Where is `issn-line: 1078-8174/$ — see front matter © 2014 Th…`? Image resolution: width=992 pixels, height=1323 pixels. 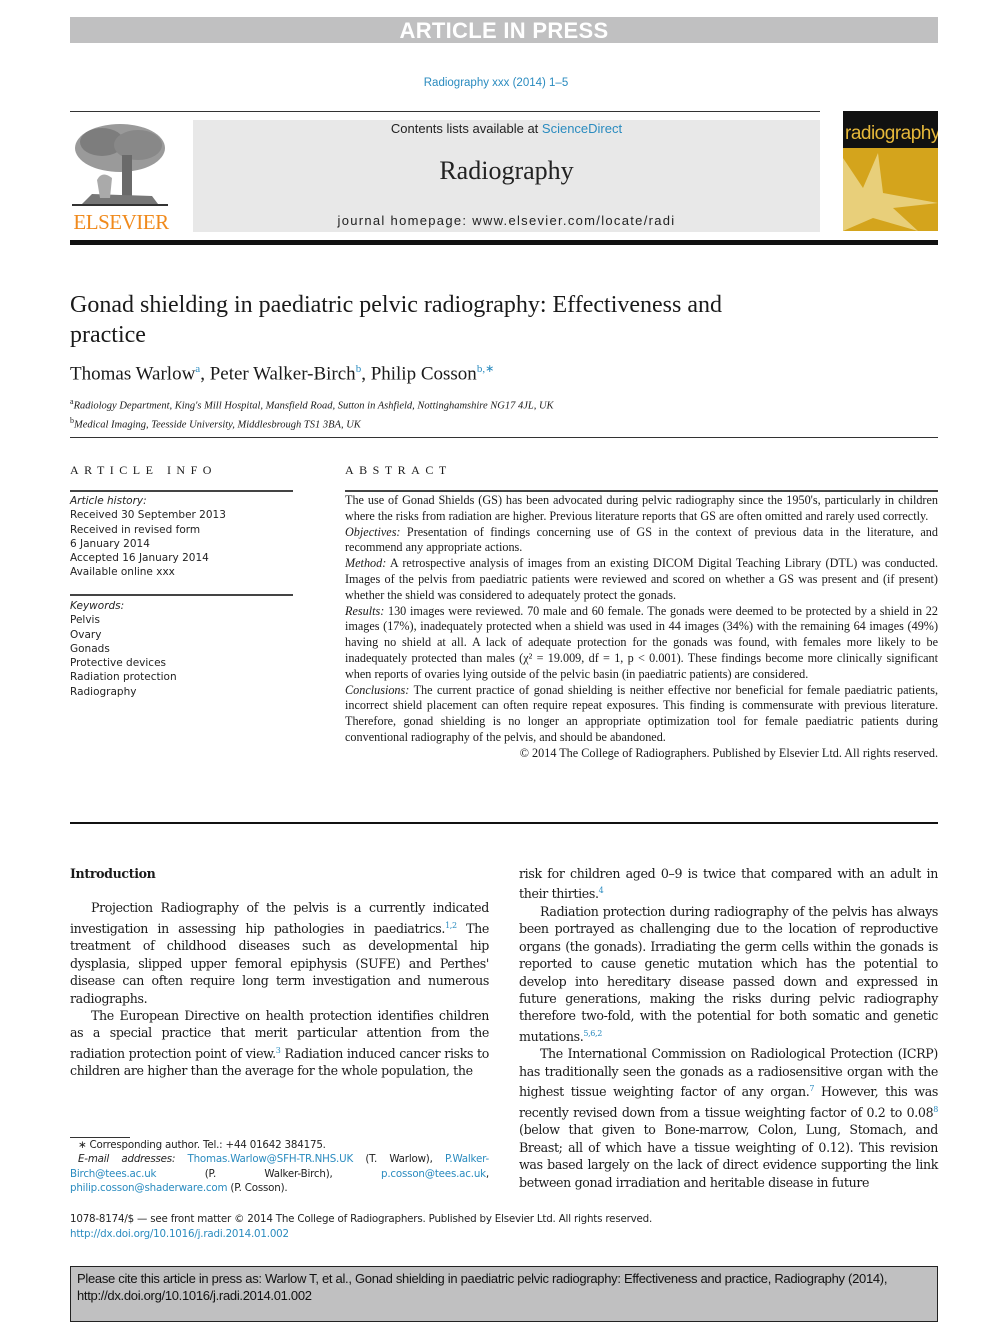
issn-line: 1078-8174/$ — see front matter © 2014 Th… is located at coordinates (361, 1219).